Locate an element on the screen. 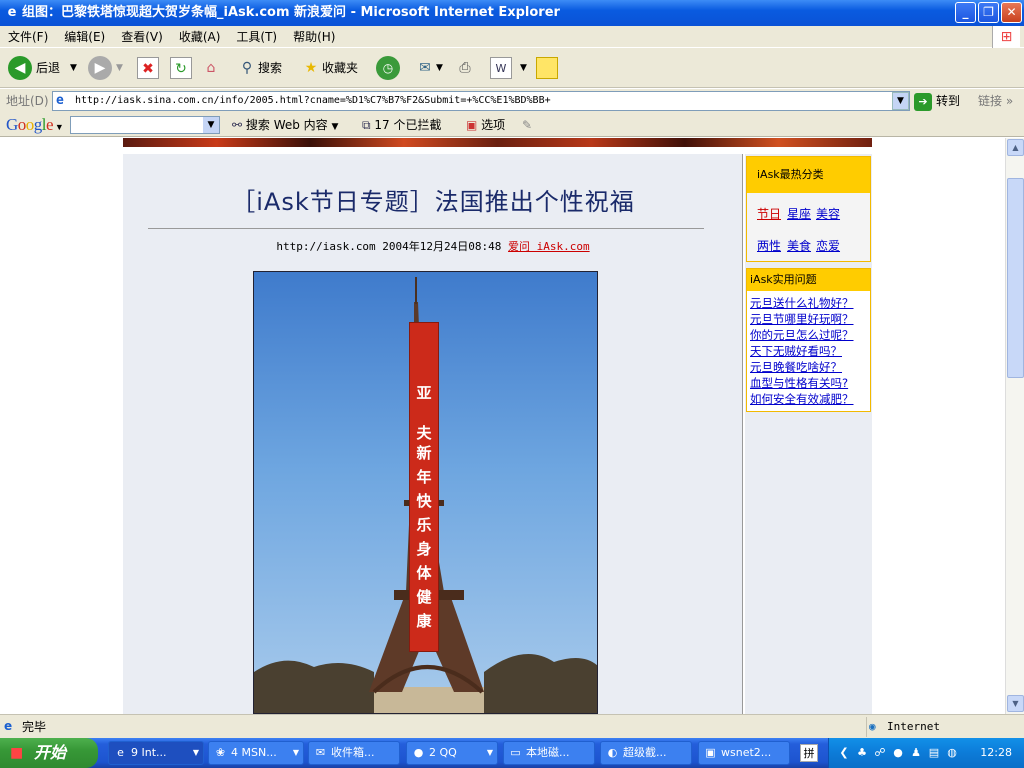 Image resolution: width=1024 pixels, height=768 pixels. links-label: 链接 is located at coordinates (990, 101).